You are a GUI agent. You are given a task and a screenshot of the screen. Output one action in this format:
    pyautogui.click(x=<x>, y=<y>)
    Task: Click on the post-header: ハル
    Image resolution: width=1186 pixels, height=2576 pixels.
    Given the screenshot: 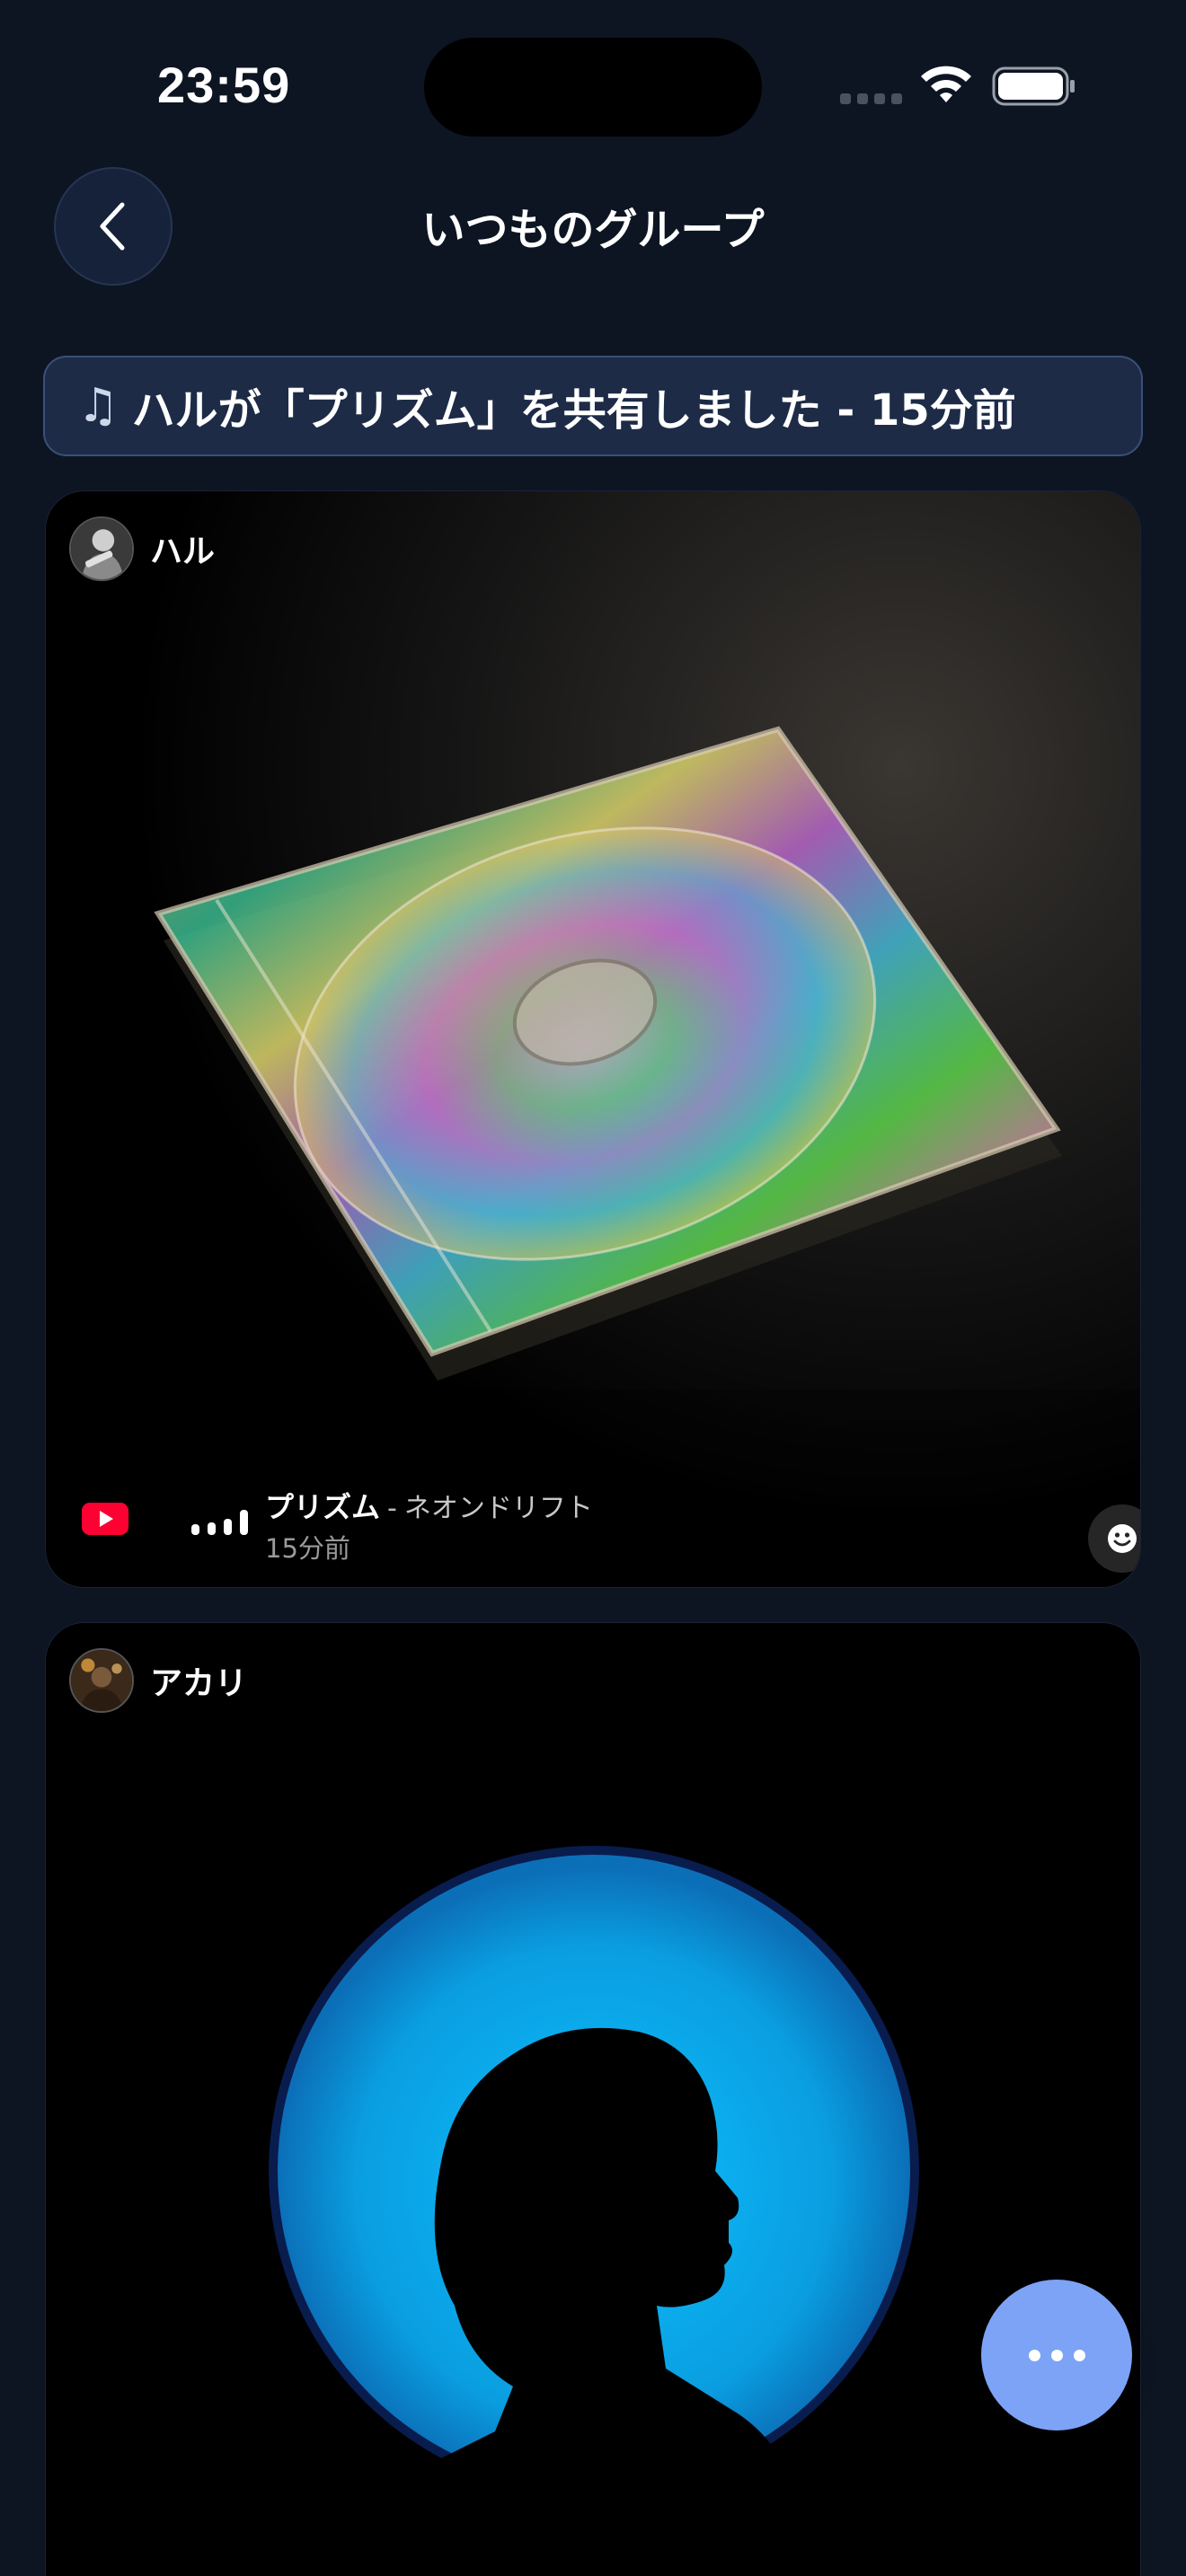 What is the action you would take?
    pyautogui.click(x=142, y=548)
    